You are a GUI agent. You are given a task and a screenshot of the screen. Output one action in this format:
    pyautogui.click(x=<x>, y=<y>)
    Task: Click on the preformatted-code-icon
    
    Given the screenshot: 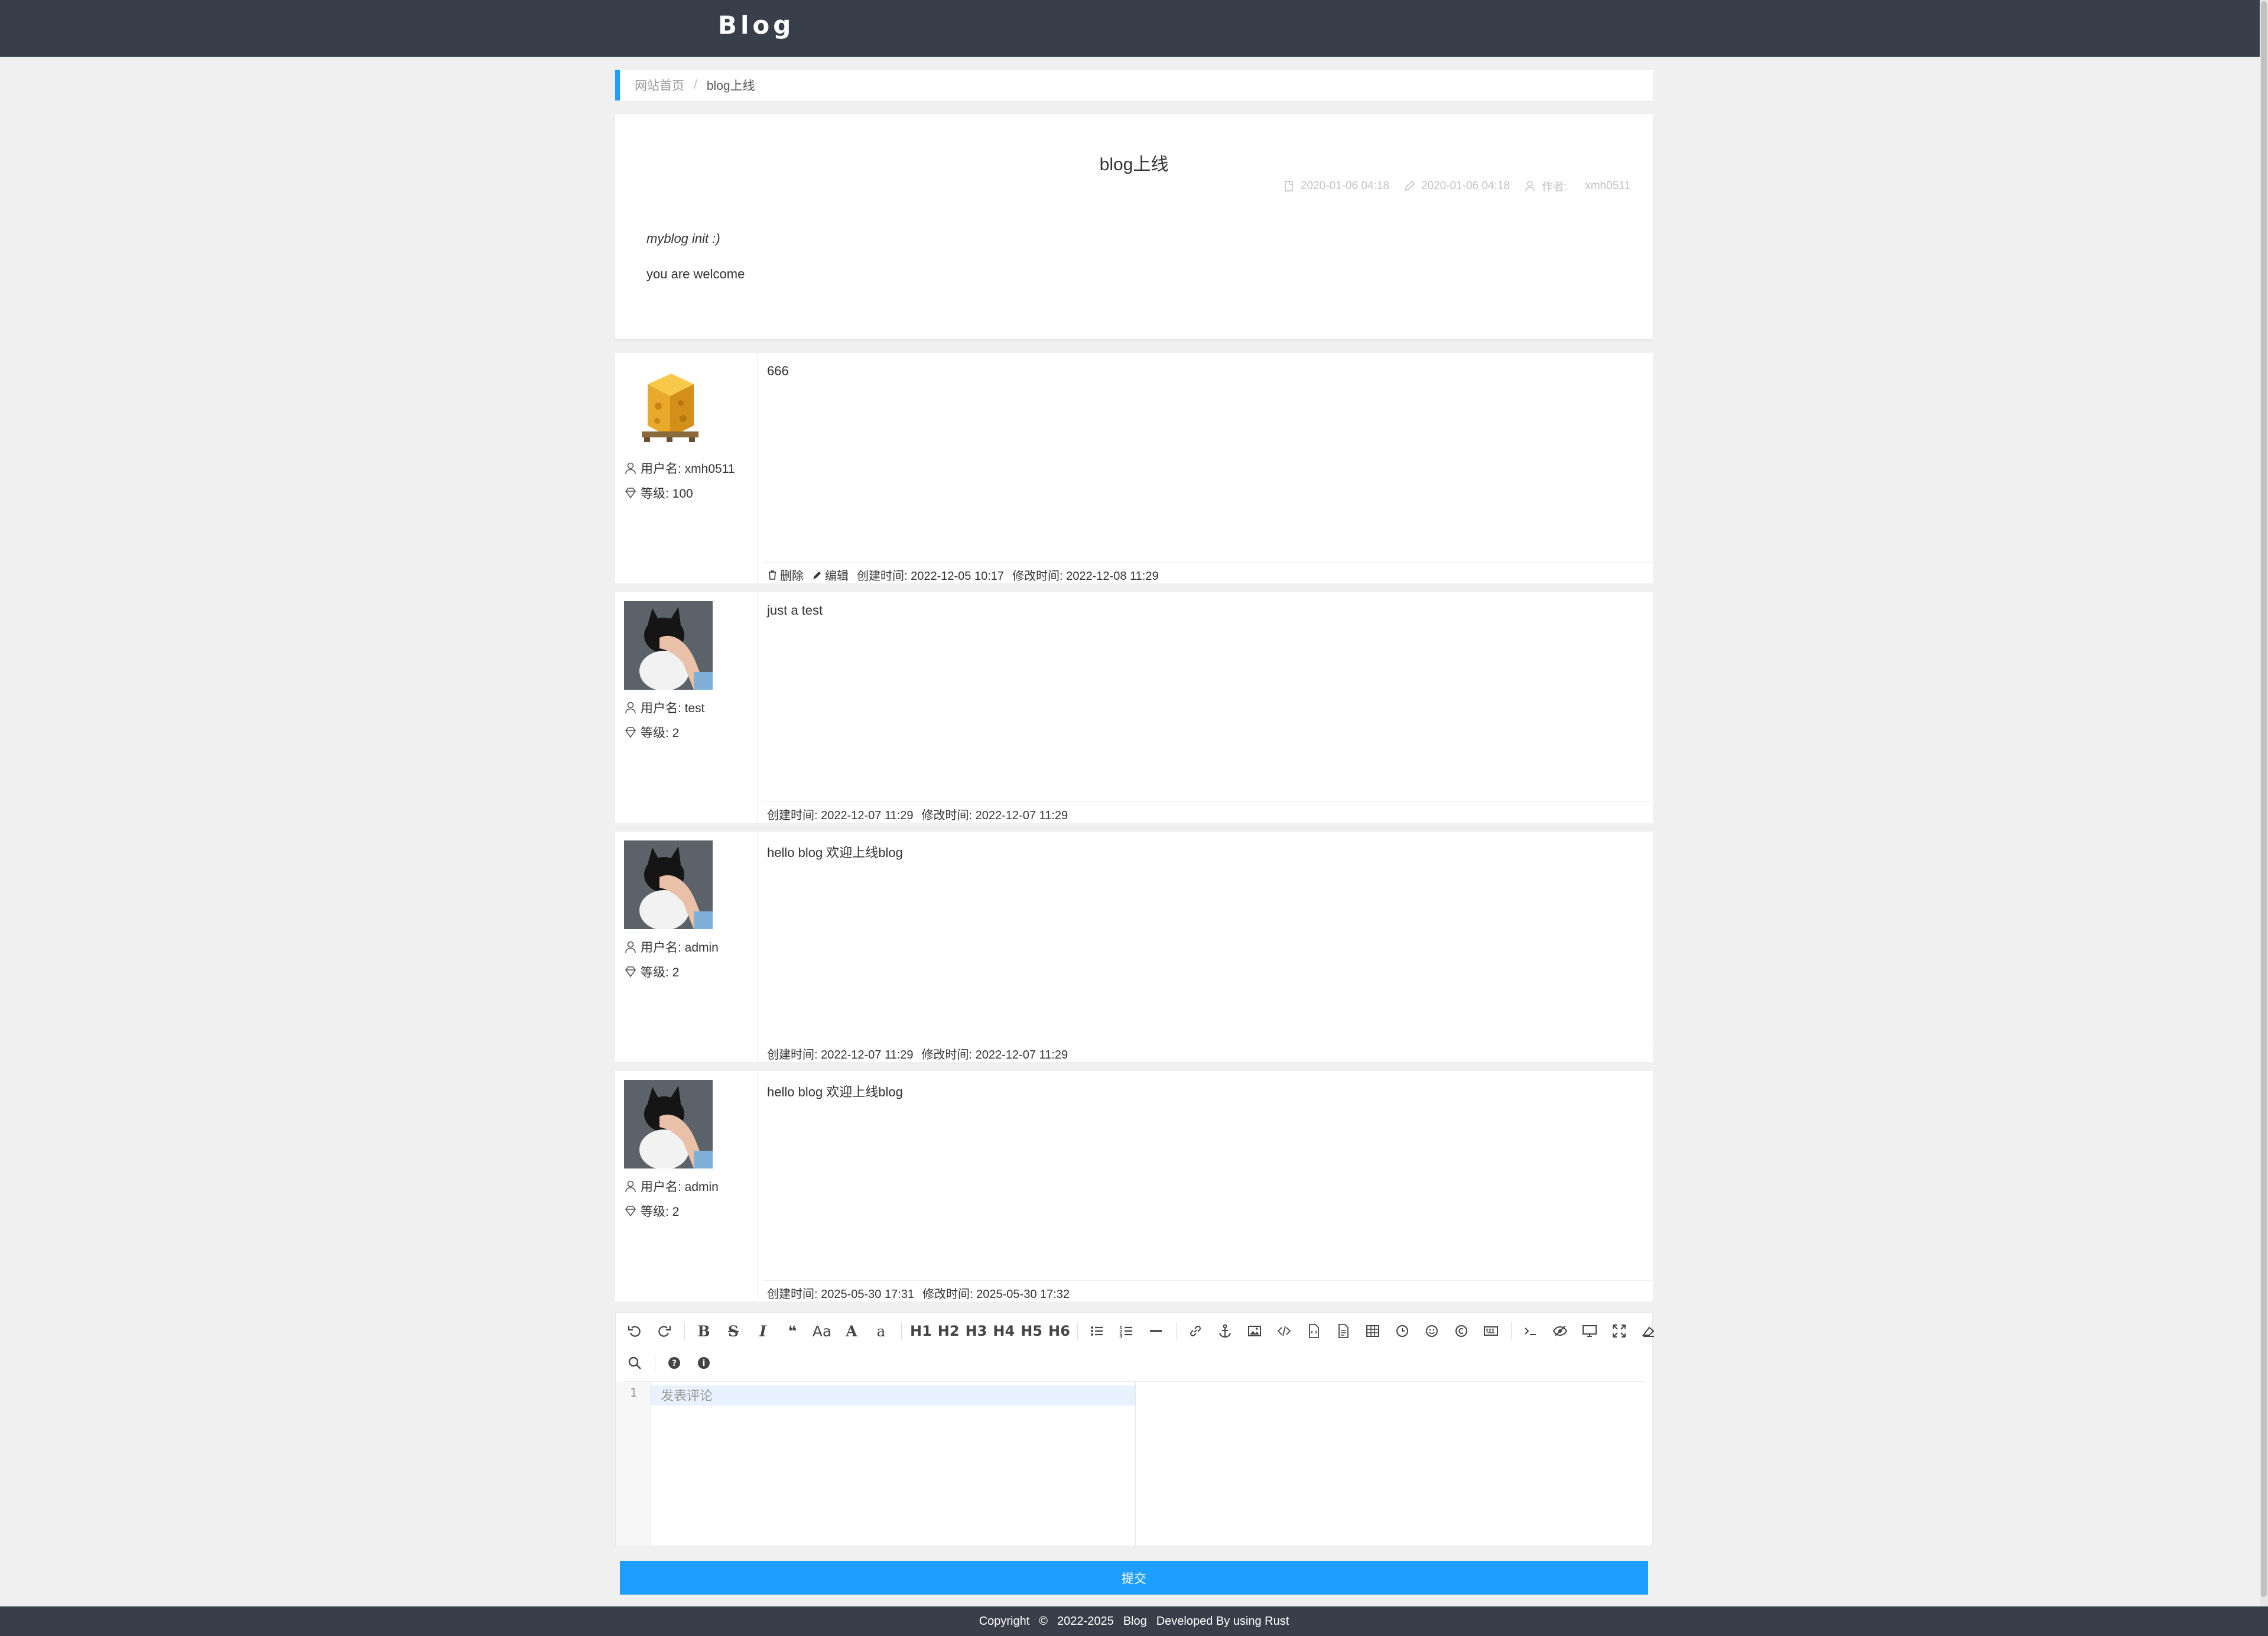 What is the action you would take?
    pyautogui.click(x=1313, y=1331)
    